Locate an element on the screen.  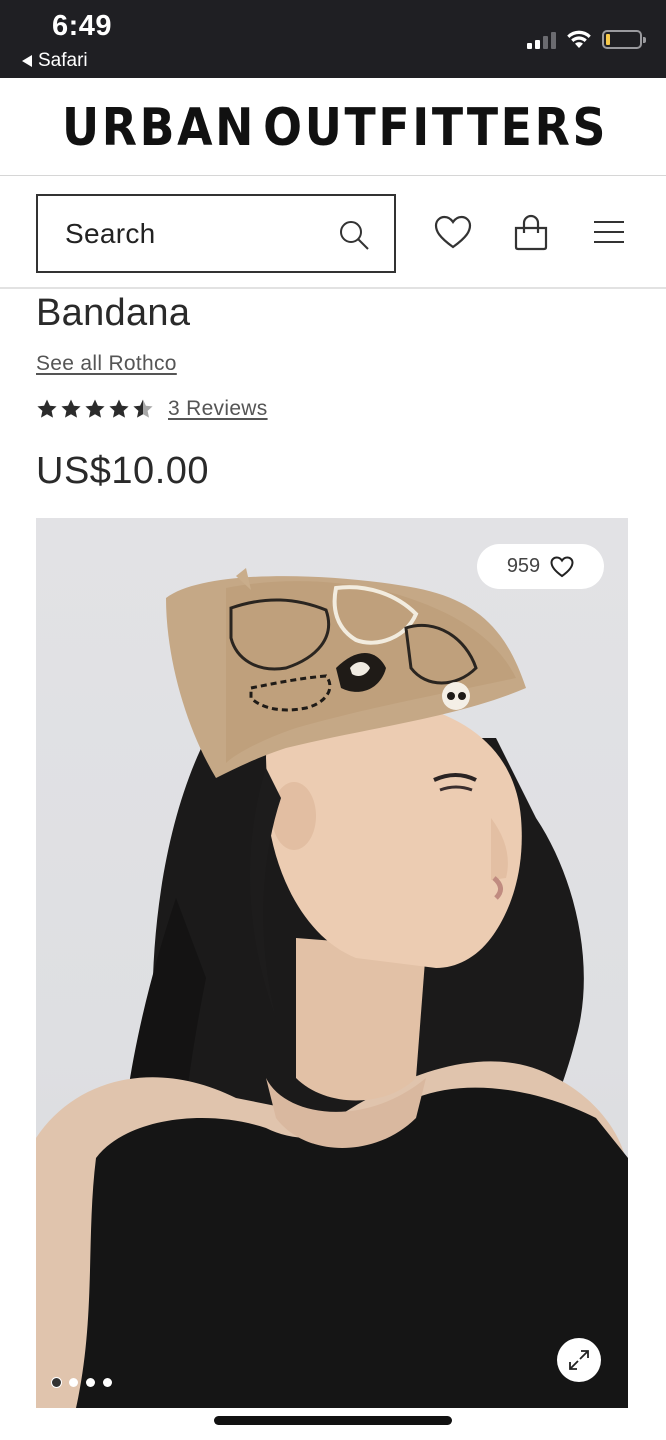
back-arrow-icon is located at coordinates (27, 61).